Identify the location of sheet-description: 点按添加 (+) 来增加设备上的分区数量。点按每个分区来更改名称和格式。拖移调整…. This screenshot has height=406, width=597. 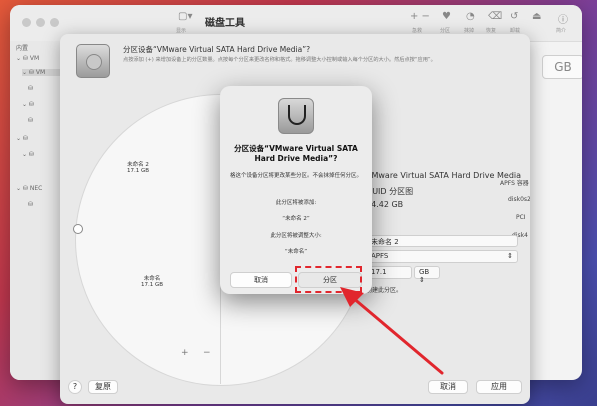
(279, 60).